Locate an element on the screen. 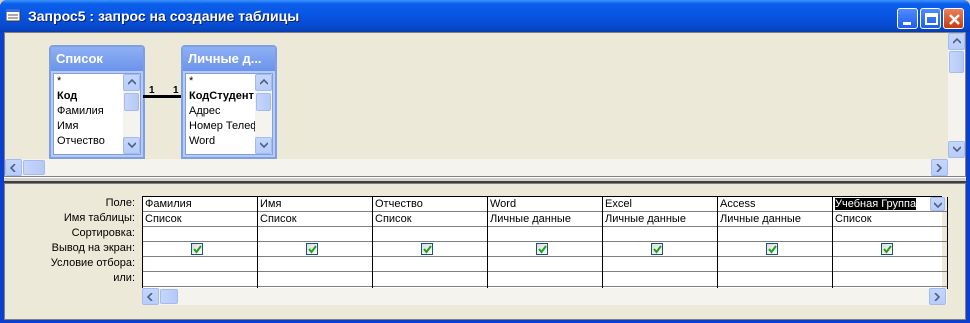 This screenshot has width=970, height=323. field-cell: Excel is located at coordinates (660, 204).